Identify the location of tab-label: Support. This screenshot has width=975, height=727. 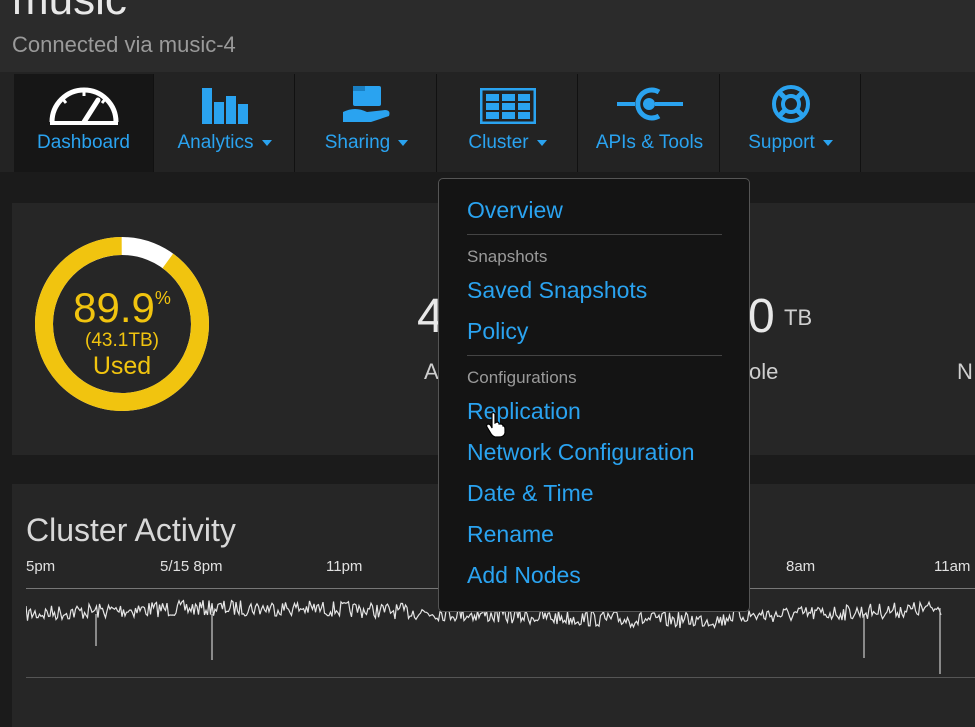
(781, 142).